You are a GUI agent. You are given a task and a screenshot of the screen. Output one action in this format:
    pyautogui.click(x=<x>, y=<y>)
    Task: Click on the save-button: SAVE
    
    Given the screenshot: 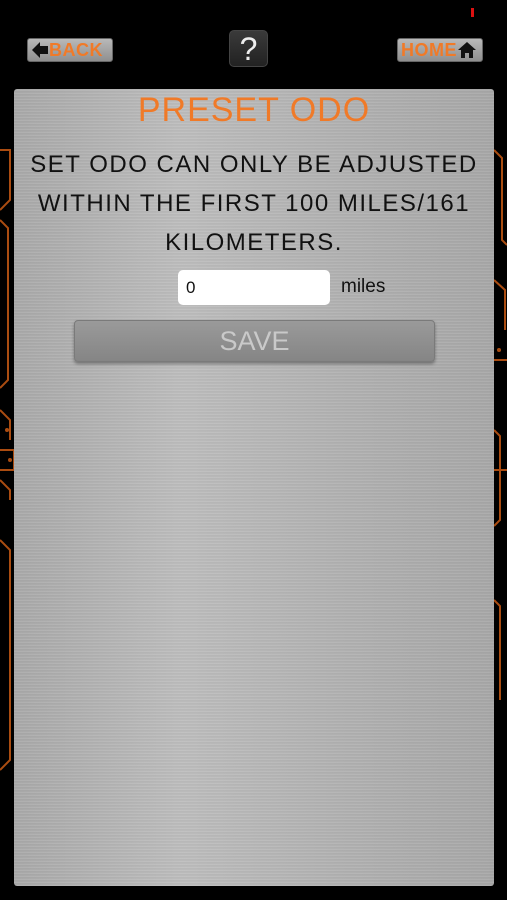 What is the action you would take?
    pyautogui.click(x=254, y=341)
    